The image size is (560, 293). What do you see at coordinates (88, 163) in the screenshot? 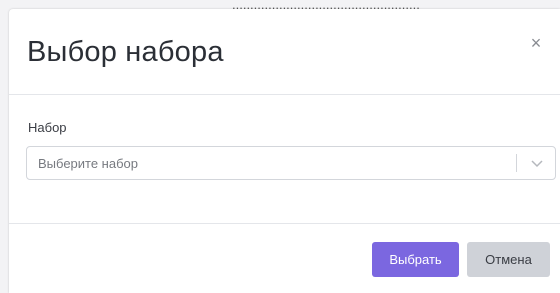
I see `set-select-placeholder: Выберите набор` at bounding box center [88, 163].